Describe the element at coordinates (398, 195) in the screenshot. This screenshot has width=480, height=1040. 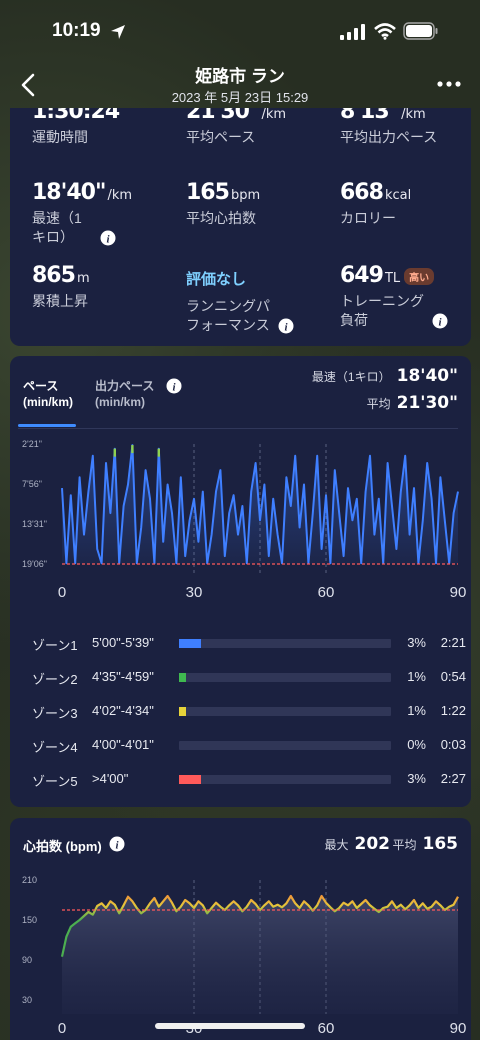
I see `stat-calories-unit: kcal` at that location.